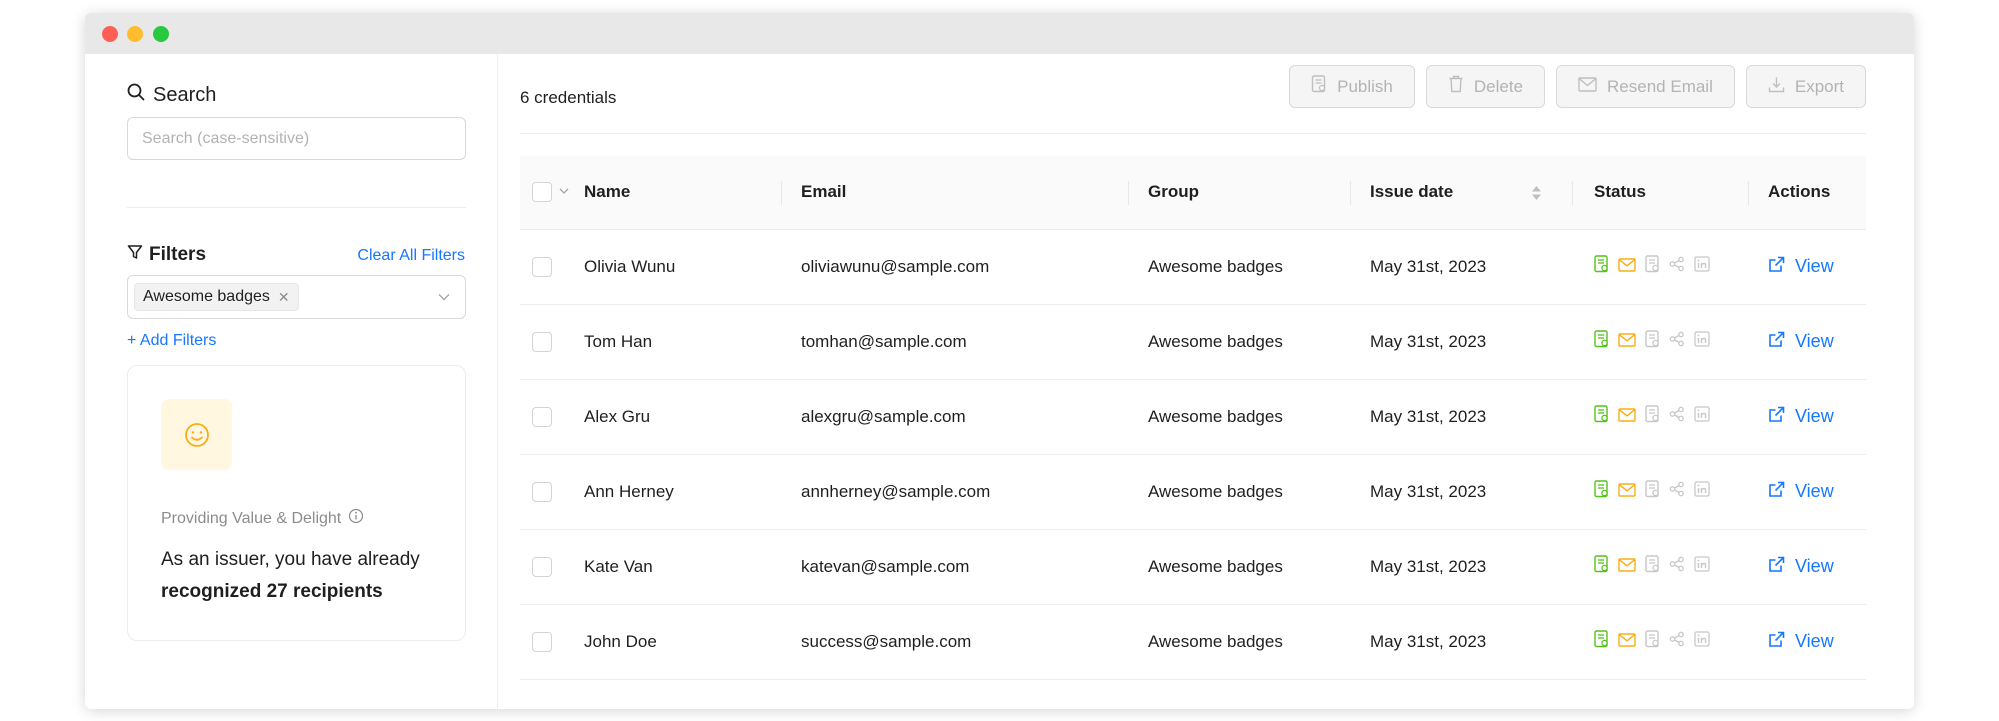 The height and width of the screenshot is (721, 1999). I want to click on cell-email: katevan@sample.com, so click(954, 567).